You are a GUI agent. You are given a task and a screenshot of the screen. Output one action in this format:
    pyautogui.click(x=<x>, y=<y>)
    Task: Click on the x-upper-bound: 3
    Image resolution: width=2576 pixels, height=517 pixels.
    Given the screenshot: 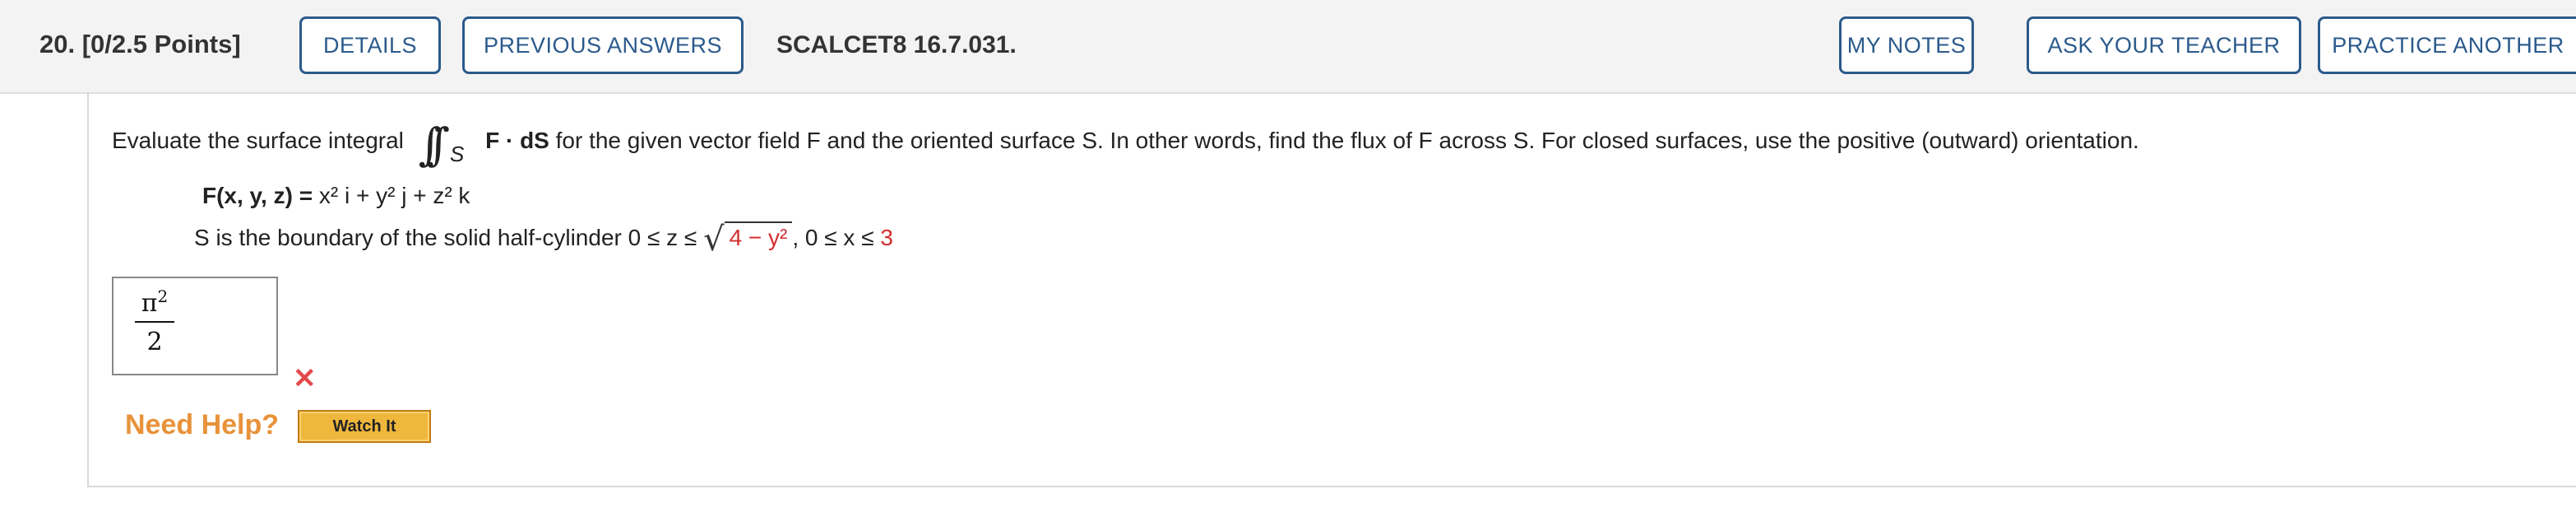 What is the action you would take?
    pyautogui.click(x=887, y=237)
    